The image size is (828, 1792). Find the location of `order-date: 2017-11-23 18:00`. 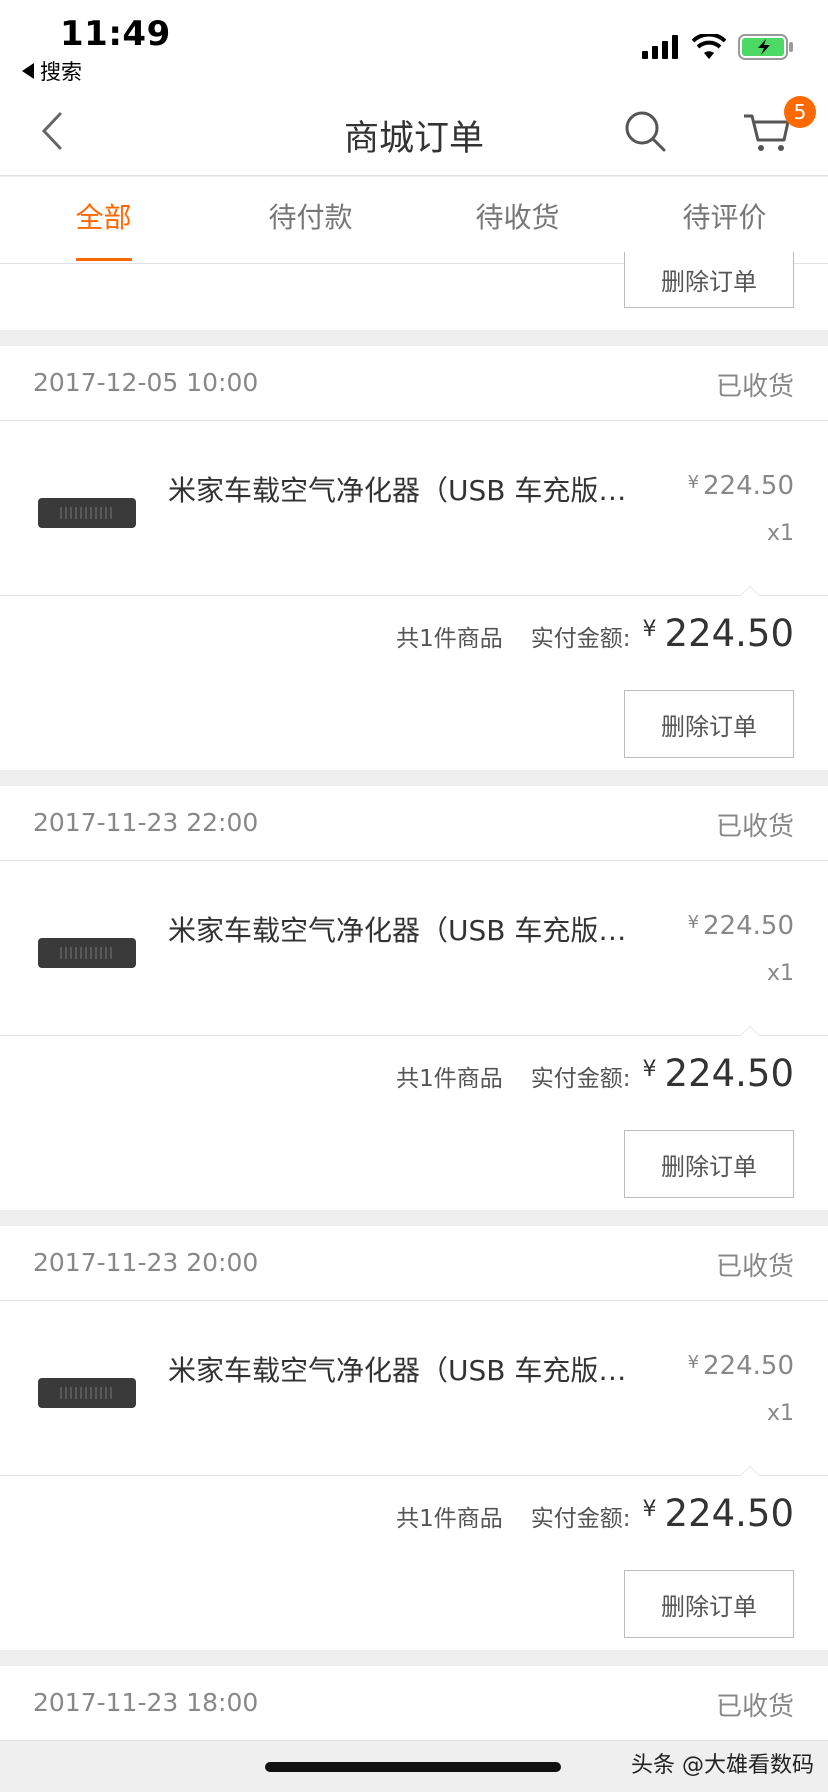

order-date: 2017-11-23 18:00 is located at coordinates (146, 1702).